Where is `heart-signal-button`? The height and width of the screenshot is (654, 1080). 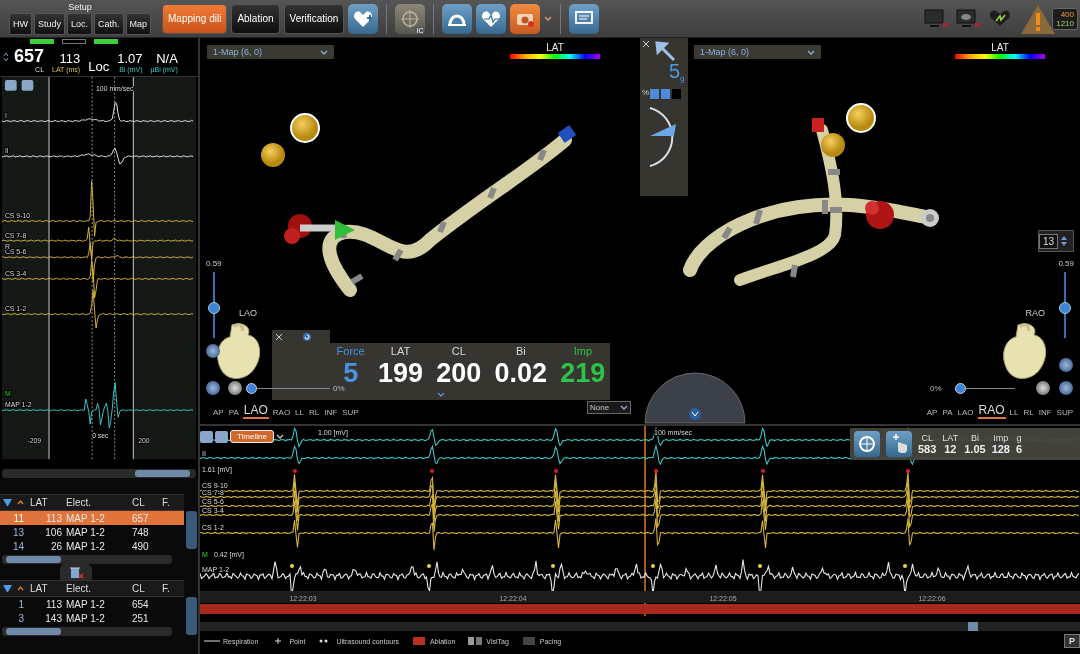 heart-signal-button is located at coordinates (491, 18).